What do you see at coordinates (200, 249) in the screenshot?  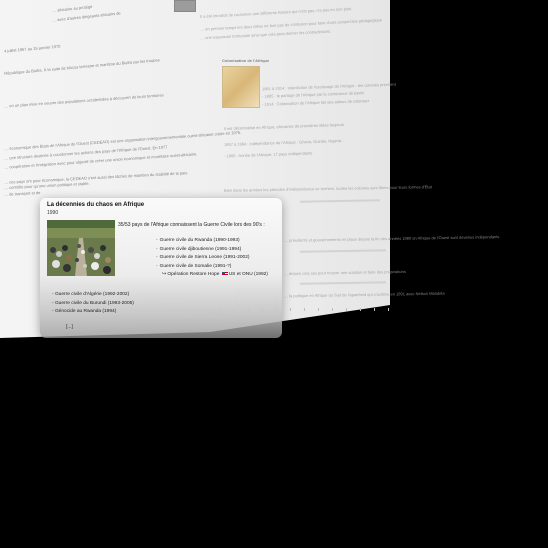 I see `war-item-label: Guerre civile djiboutienne (1991-1994)` at bounding box center [200, 249].